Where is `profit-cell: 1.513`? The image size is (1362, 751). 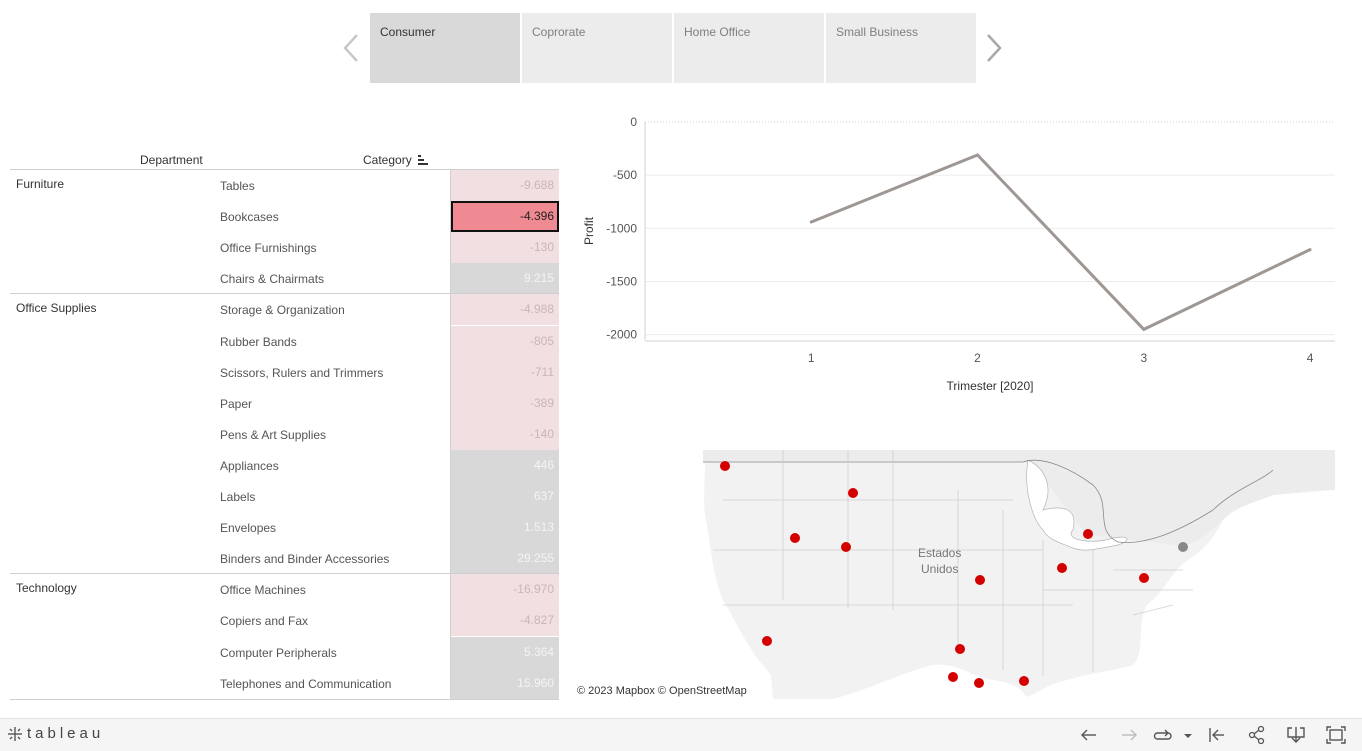 profit-cell: 1.513 is located at coordinates (505, 528).